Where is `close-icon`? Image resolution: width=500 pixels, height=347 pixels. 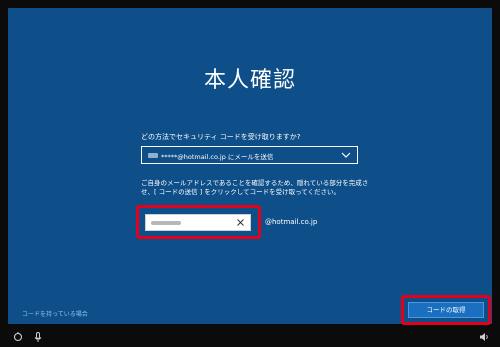 close-icon is located at coordinates (240, 222).